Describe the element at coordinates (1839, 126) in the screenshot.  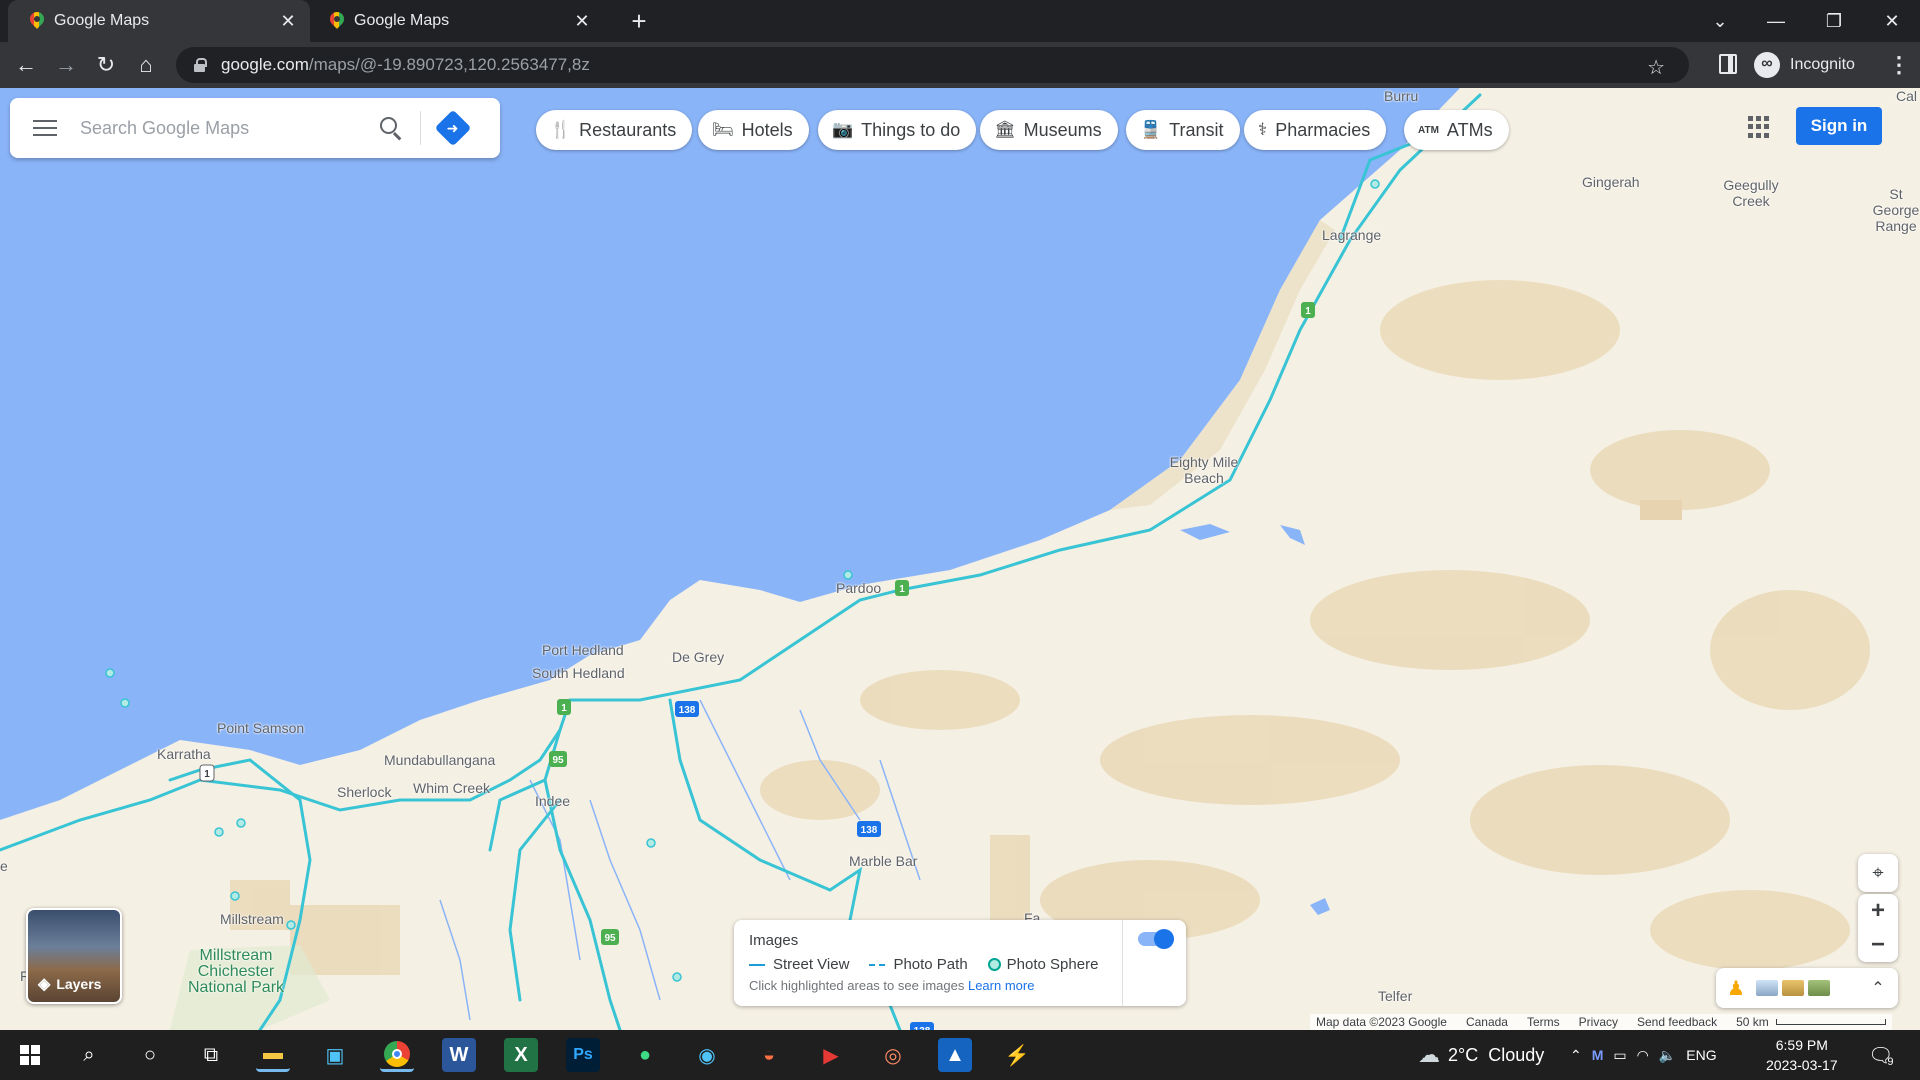
I see `sign-in-button: Sign in` at that location.